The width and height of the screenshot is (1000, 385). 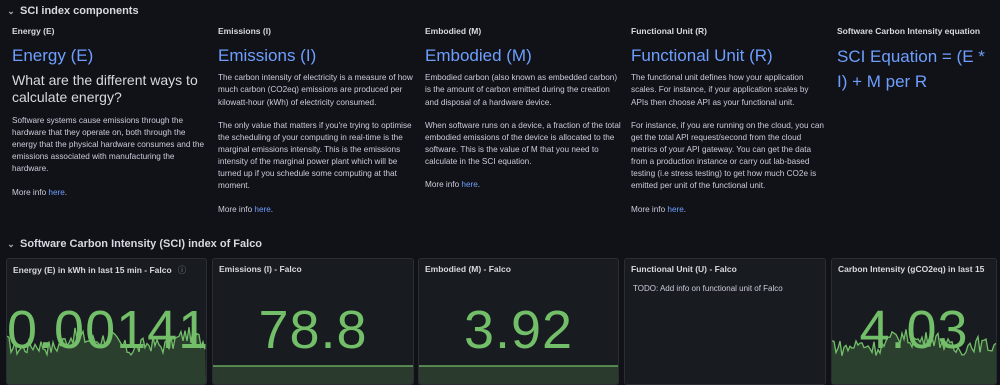 What do you see at coordinates (182, 270) in the screenshot?
I see `info-icon: ⓘ` at bounding box center [182, 270].